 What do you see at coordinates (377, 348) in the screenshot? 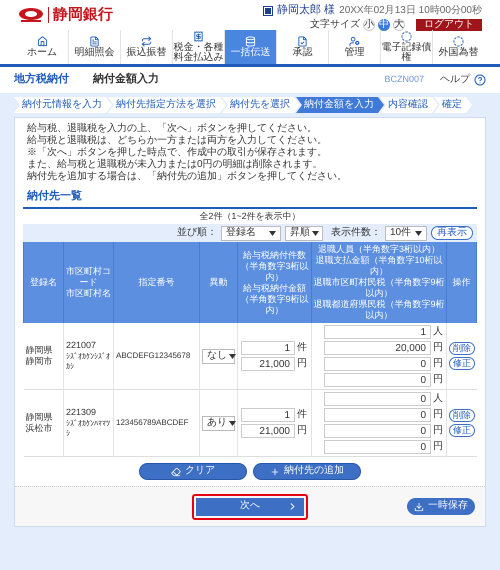
I see `amount-field: 20,000` at bounding box center [377, 348].